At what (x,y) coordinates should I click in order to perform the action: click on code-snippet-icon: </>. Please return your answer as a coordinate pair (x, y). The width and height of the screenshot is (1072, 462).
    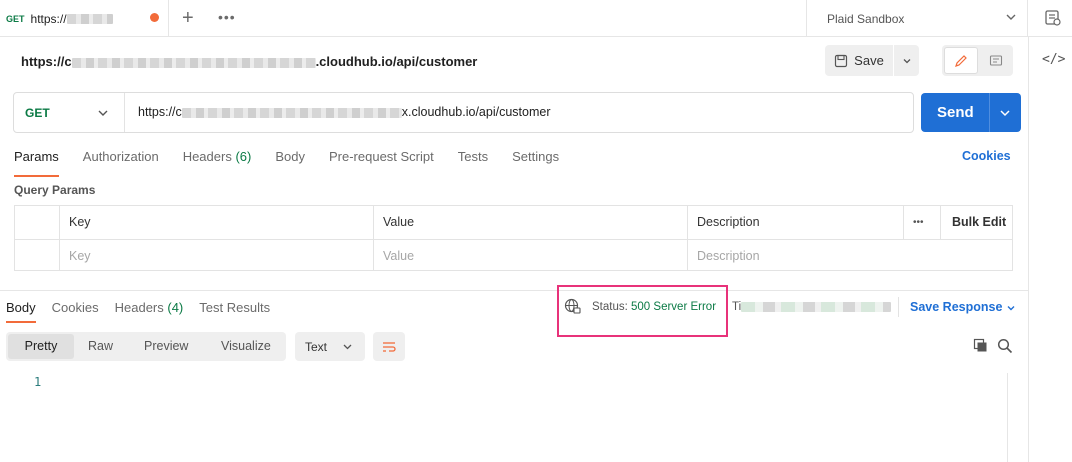
    Looking at the image, I should click on (1053, 59).